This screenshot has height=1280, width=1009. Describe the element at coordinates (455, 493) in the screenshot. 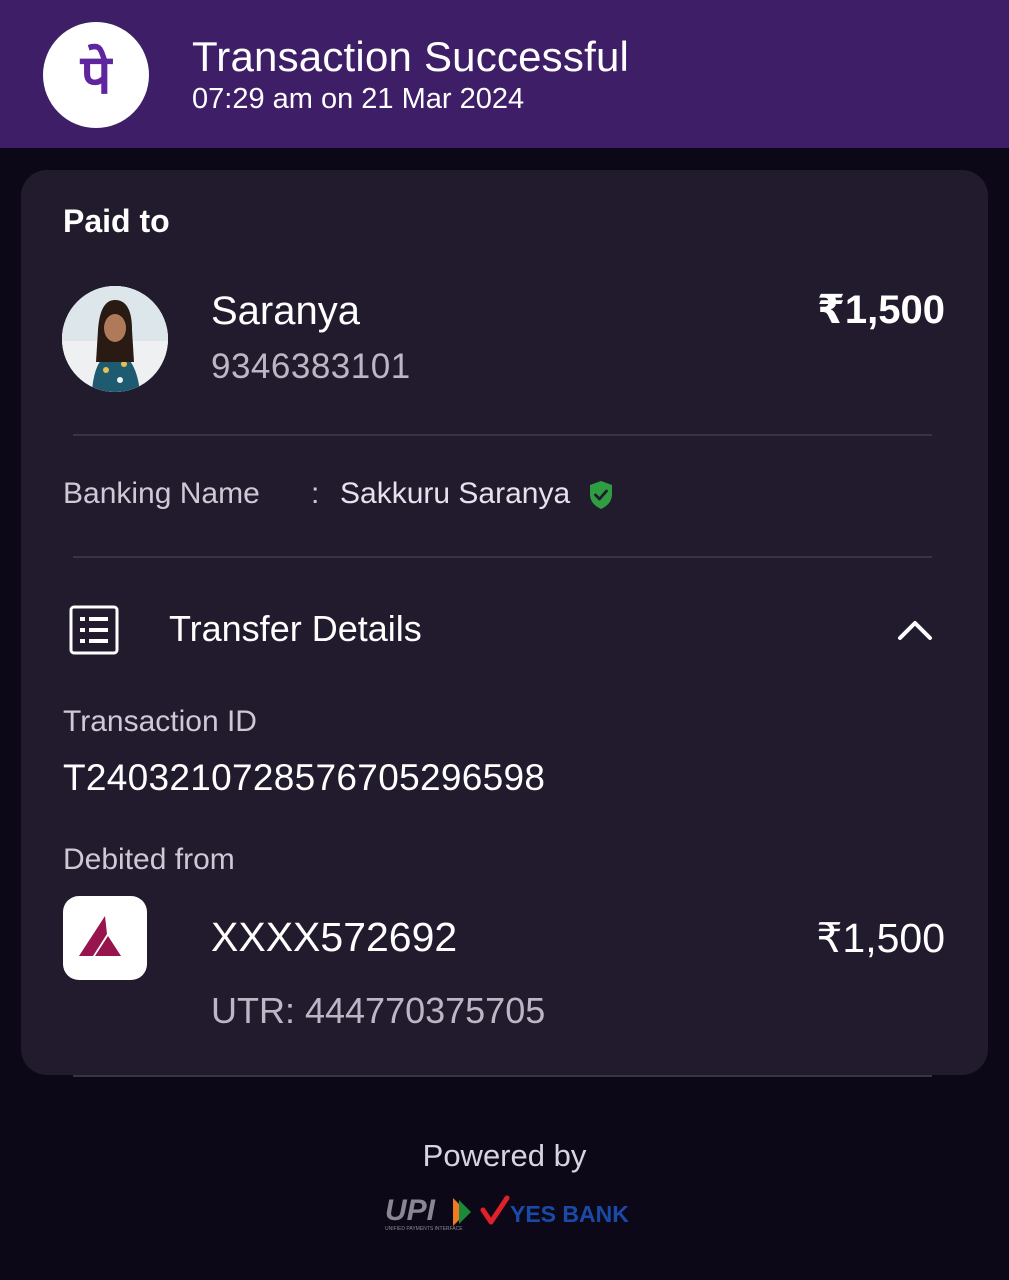

I see `banking-name-value: Sakkuru Saranya` at that location.